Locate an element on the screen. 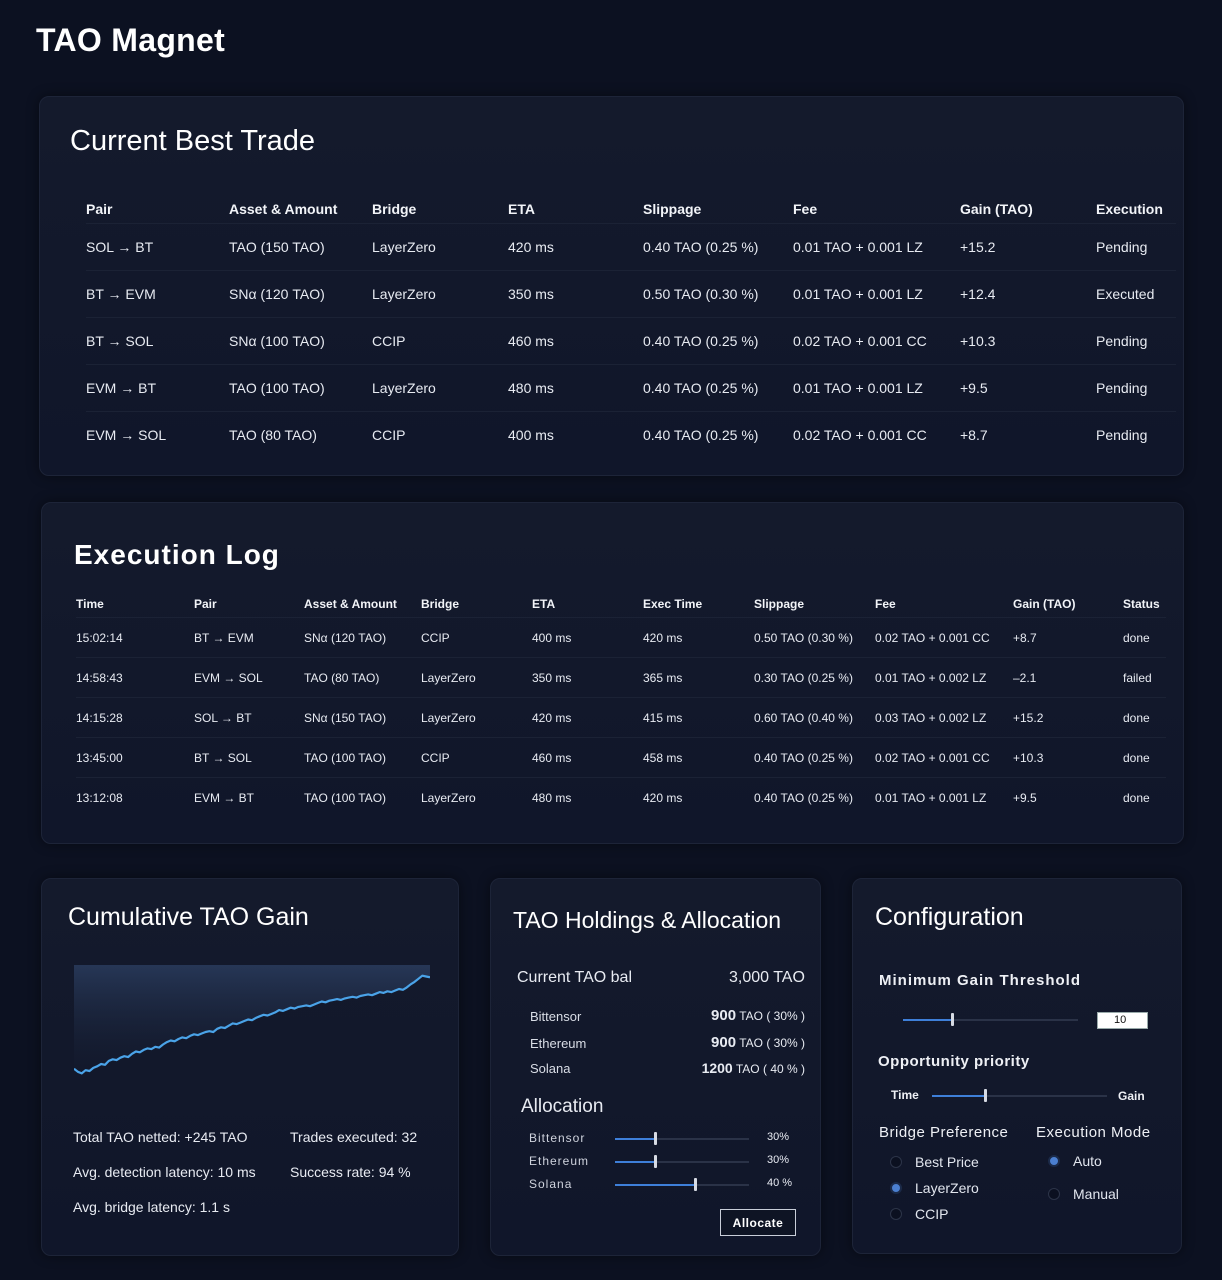 This screenshot has height=1280, width=1222. execution-mode-option: Manual is located at coordinates (1083, 1194).